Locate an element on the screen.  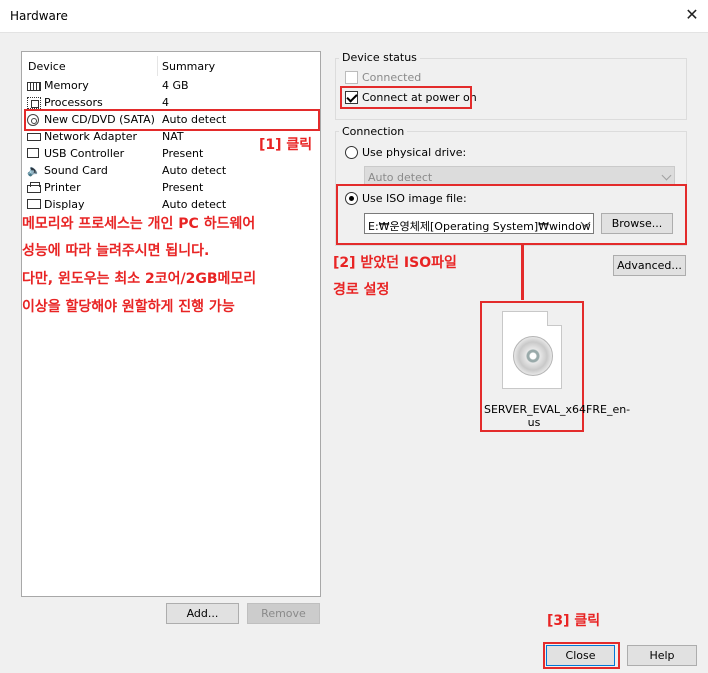
device-list-header: Device Summary is located at coordinates (171, 65).